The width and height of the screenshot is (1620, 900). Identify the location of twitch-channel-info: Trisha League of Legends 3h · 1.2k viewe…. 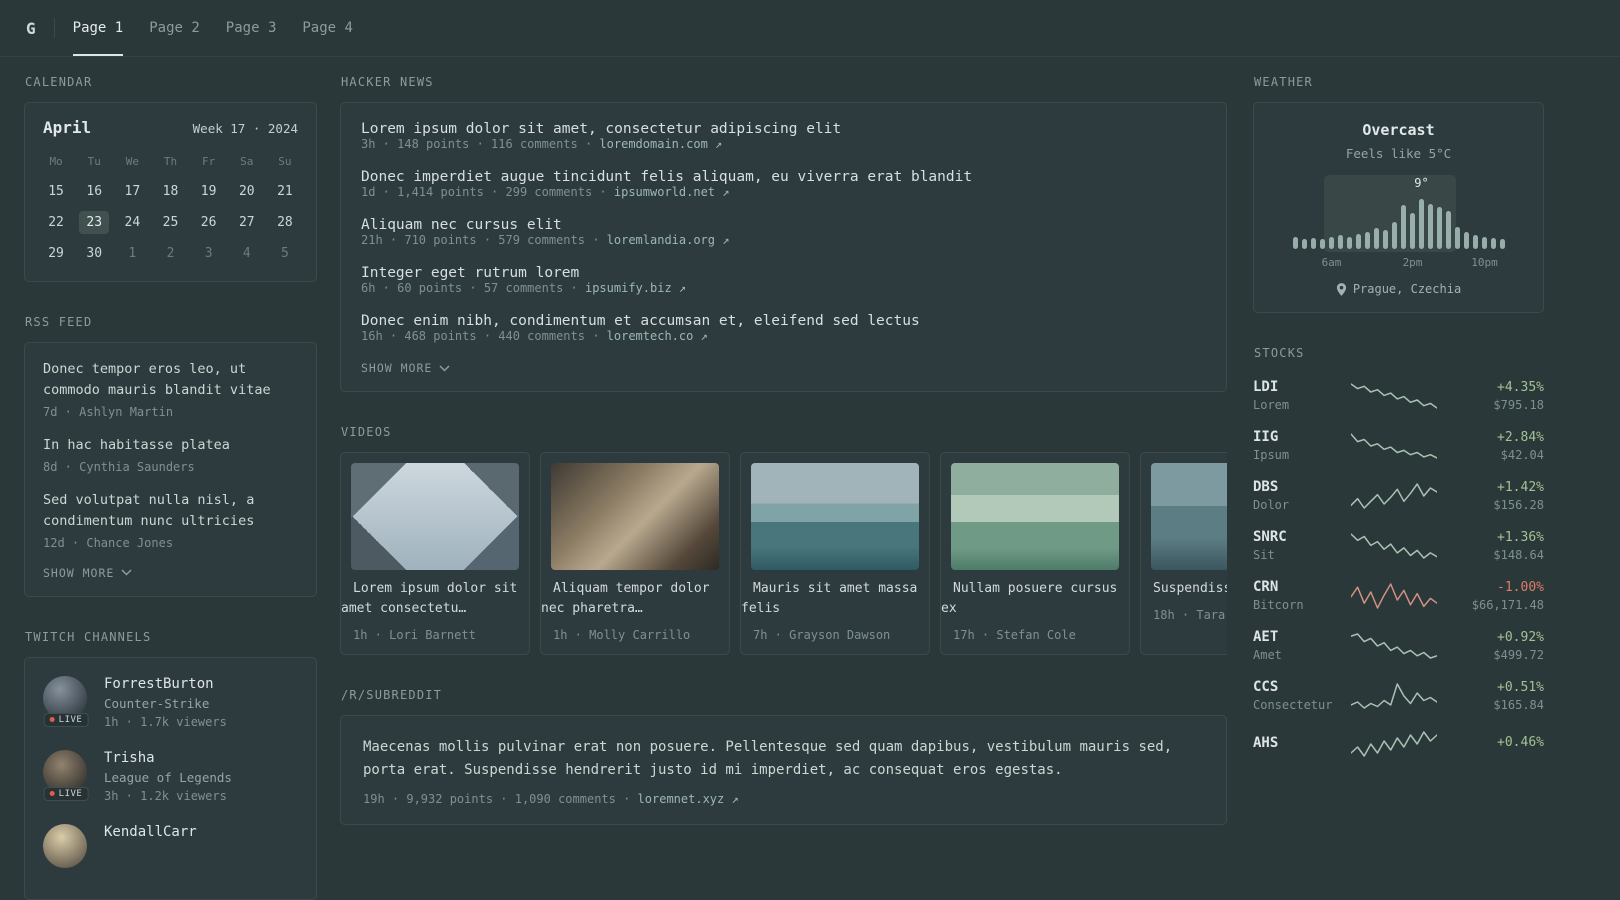
(168, 776).